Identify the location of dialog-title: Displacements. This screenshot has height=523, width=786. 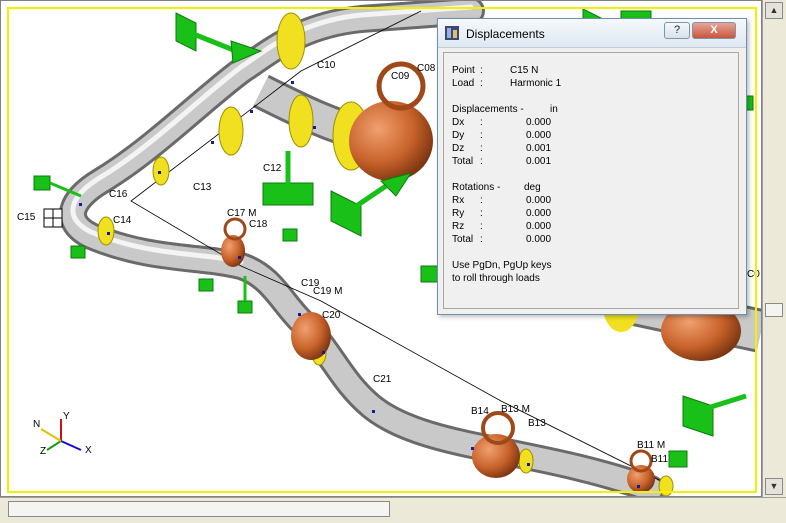
(505, 34).